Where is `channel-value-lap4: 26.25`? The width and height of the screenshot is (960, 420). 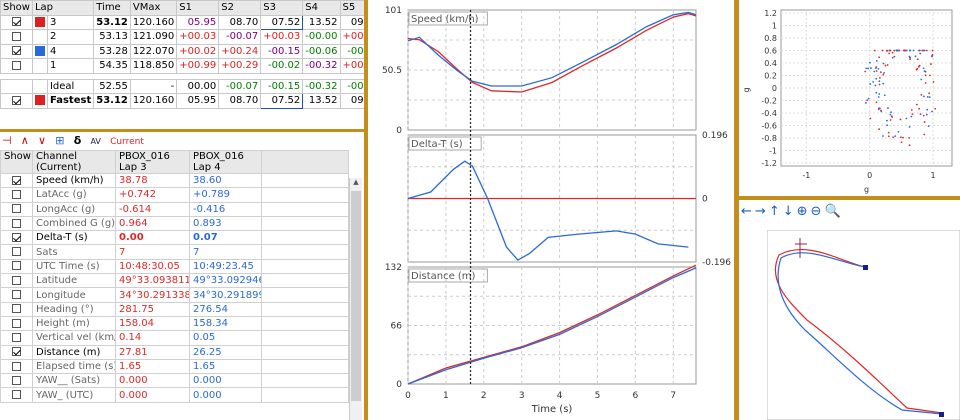 channel-value-lap4: 26.25 is located at coordinates (225, 352).